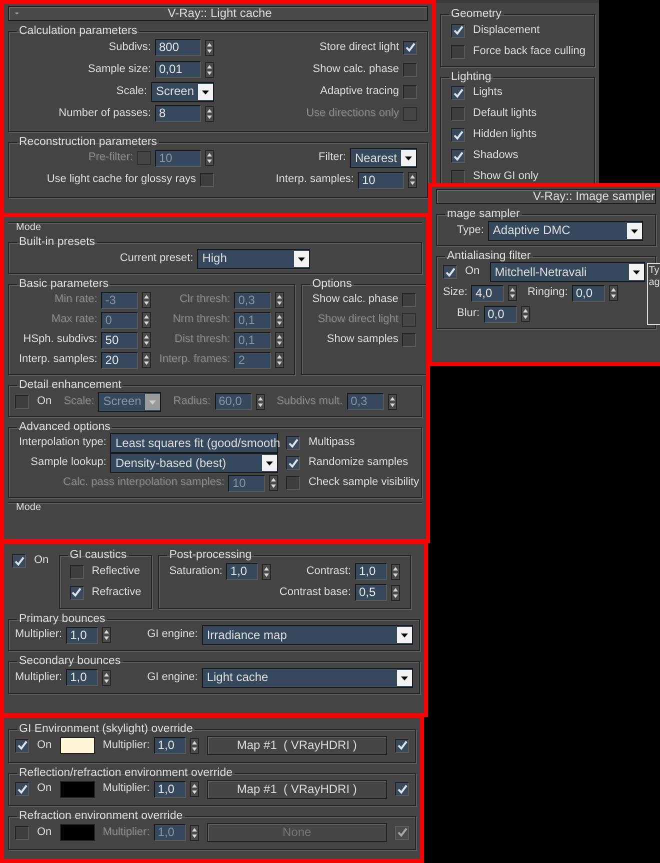 This screenshot has height=863, width=660. What do you see at coordinates (383, 158) in the screenshot?
I see `dropdown: Nearest` at bounding box center [383, 158].